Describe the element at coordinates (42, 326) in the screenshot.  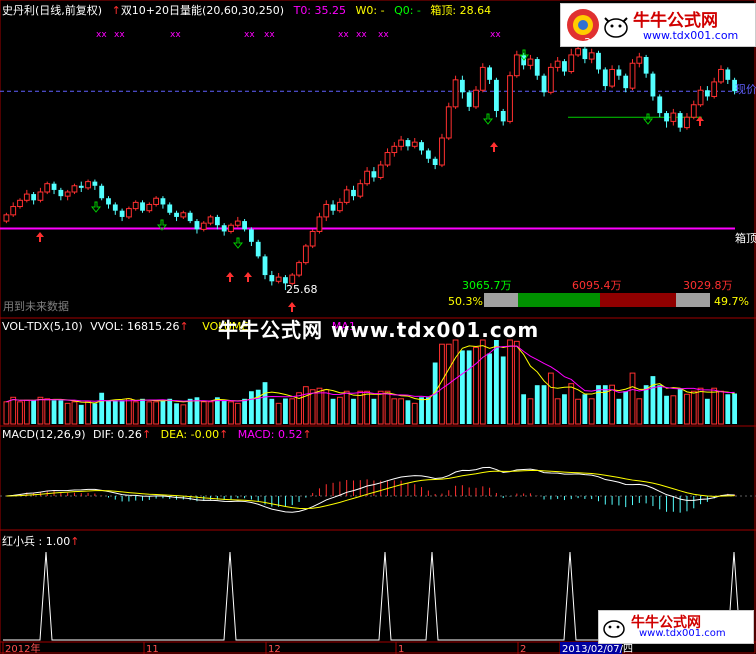
I see `volume-title: VOL-TDX(5,10)` at that location.